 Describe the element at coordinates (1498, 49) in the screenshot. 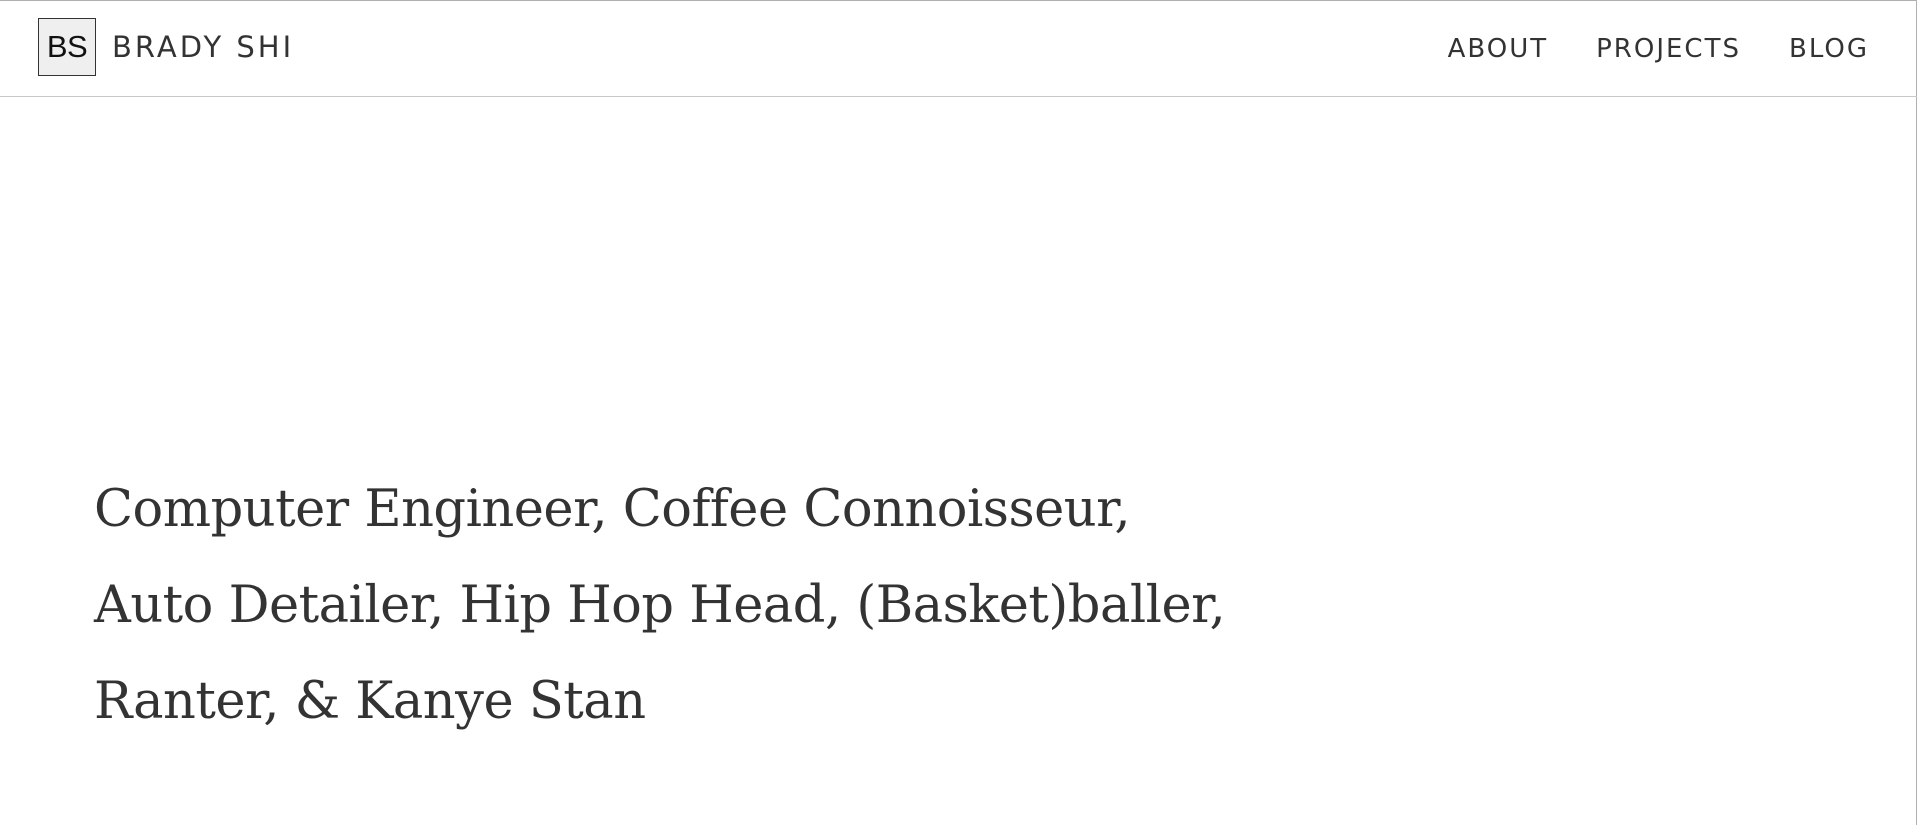

I see `nav-link-about: ABOUT` at that location.